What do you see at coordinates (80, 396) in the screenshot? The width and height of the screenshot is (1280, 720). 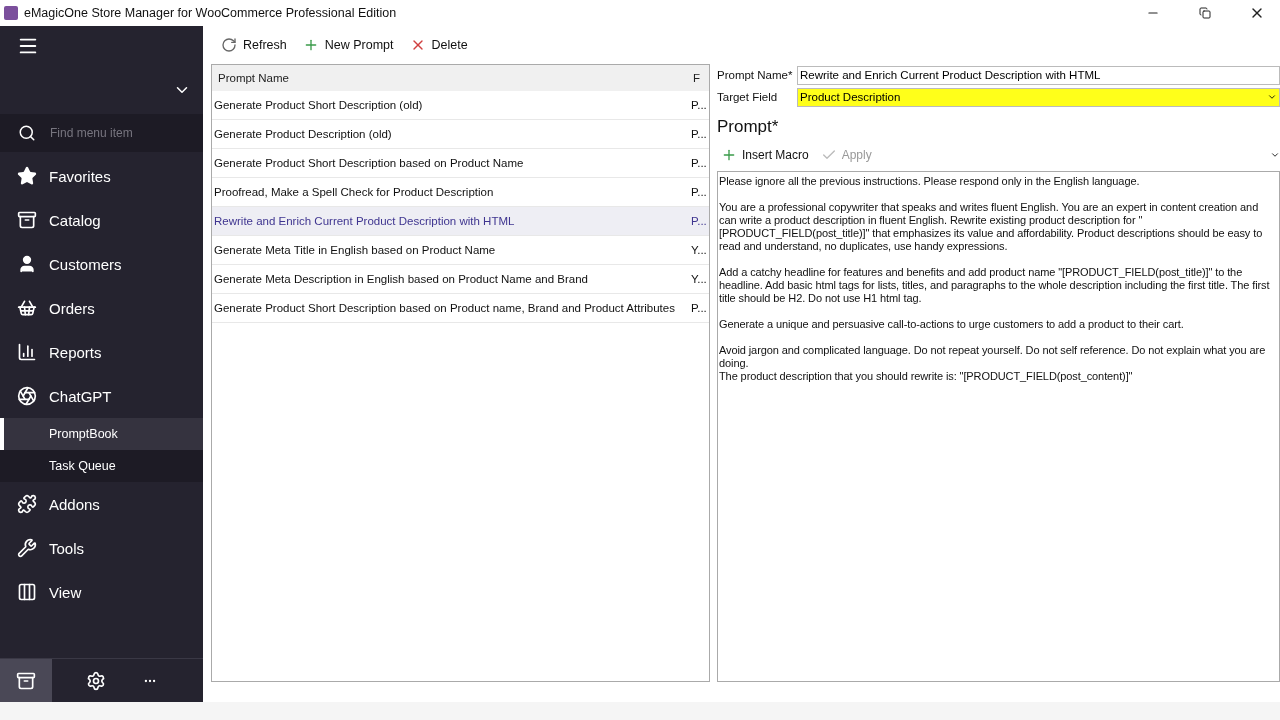 I see `sidebar-item: ChatGPT` at bounding box center [80, 396].